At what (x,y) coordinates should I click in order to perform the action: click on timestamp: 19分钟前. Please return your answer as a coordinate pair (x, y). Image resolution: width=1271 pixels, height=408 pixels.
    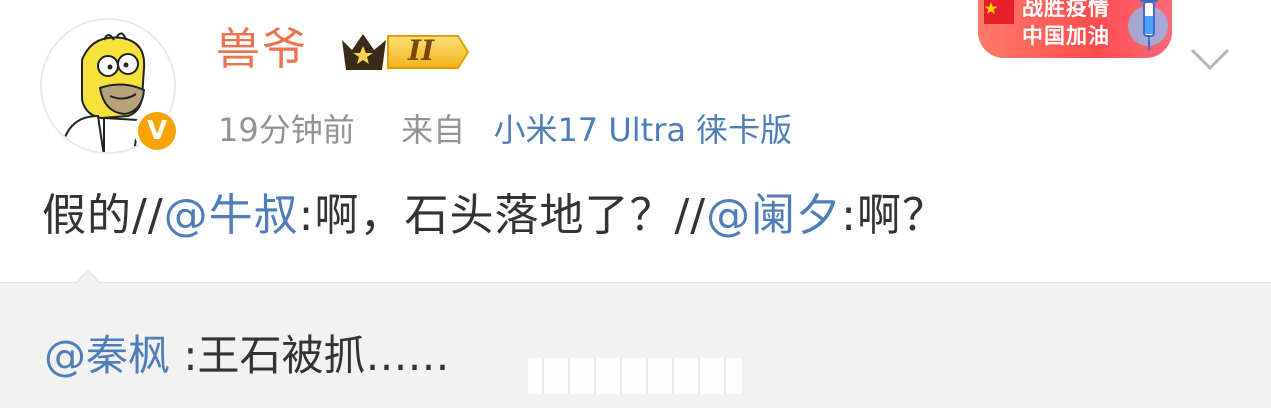
    Looking at the image, I should click on (286, 130).